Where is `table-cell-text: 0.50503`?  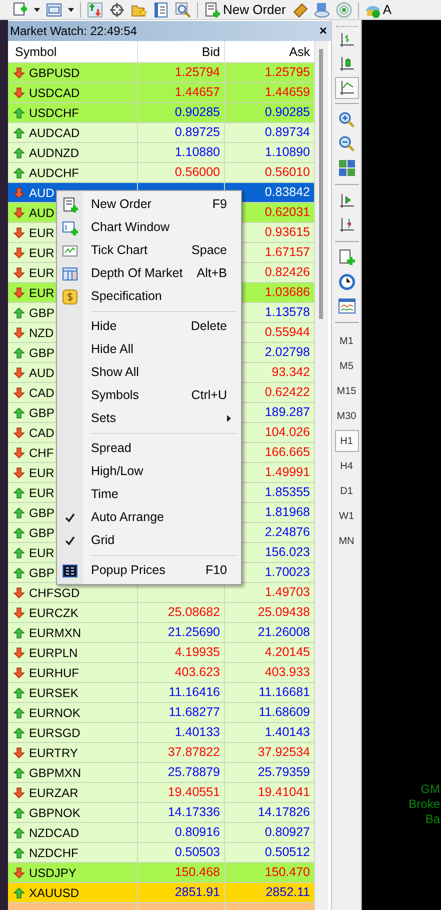 table-cell-text: 0.50503 is located at coordinates (197, 853).